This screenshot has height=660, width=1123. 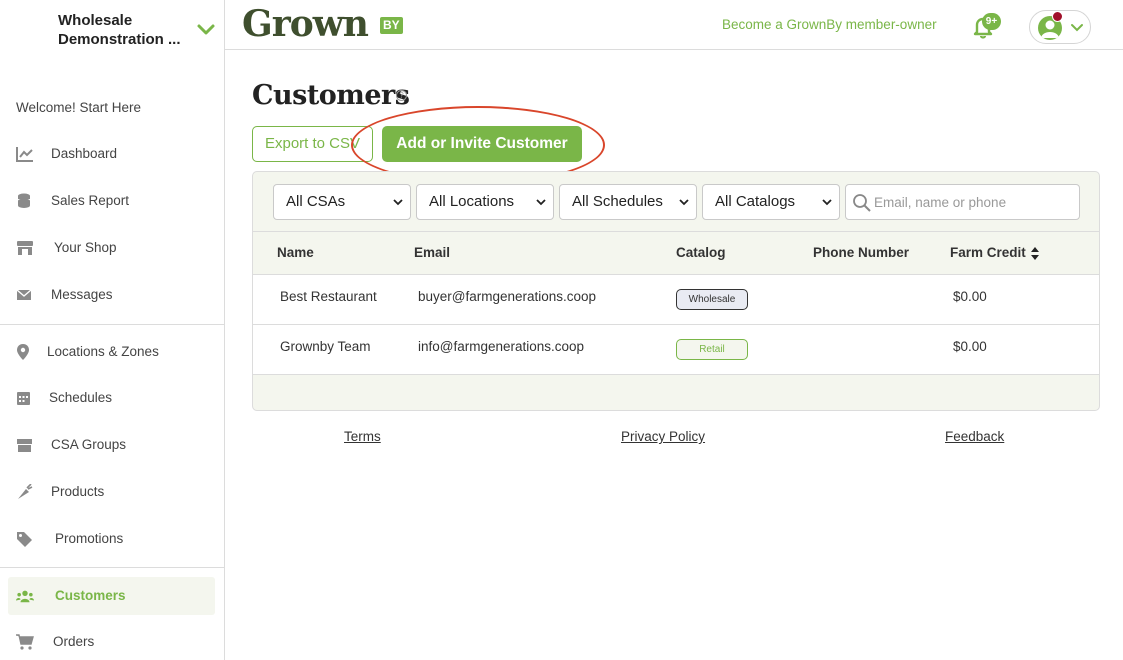 I want to click on customer-email: info@farmgenerations.coop, so click(x=501, y=346).